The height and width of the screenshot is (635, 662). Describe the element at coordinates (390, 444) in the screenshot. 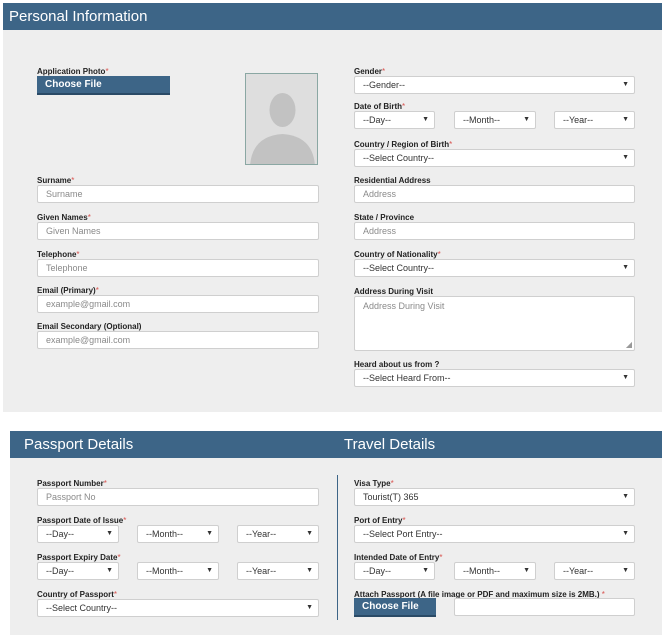

I see `travel-details-title: Travel Details` at that location.